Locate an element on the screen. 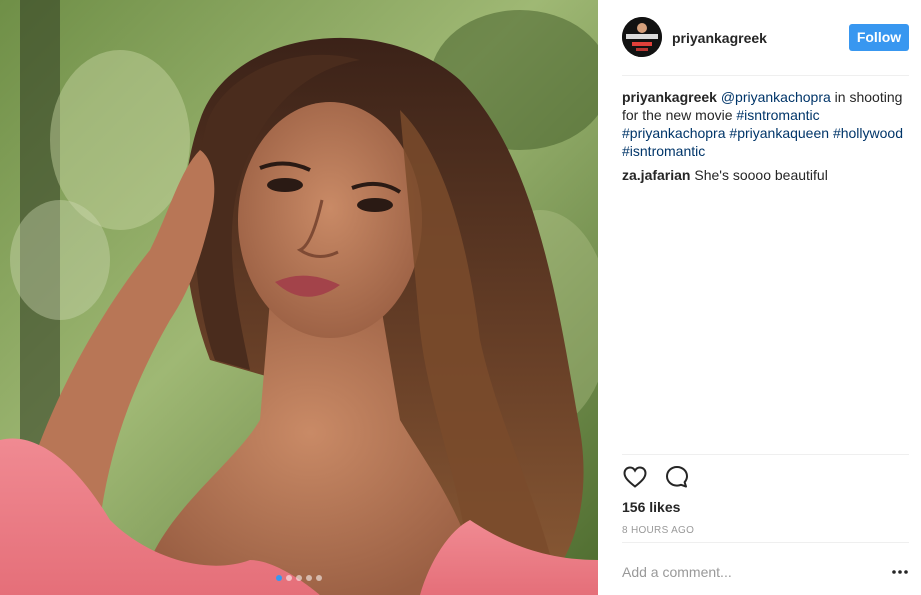  likes-count: 156 likes is located at coordinates (651, 507).